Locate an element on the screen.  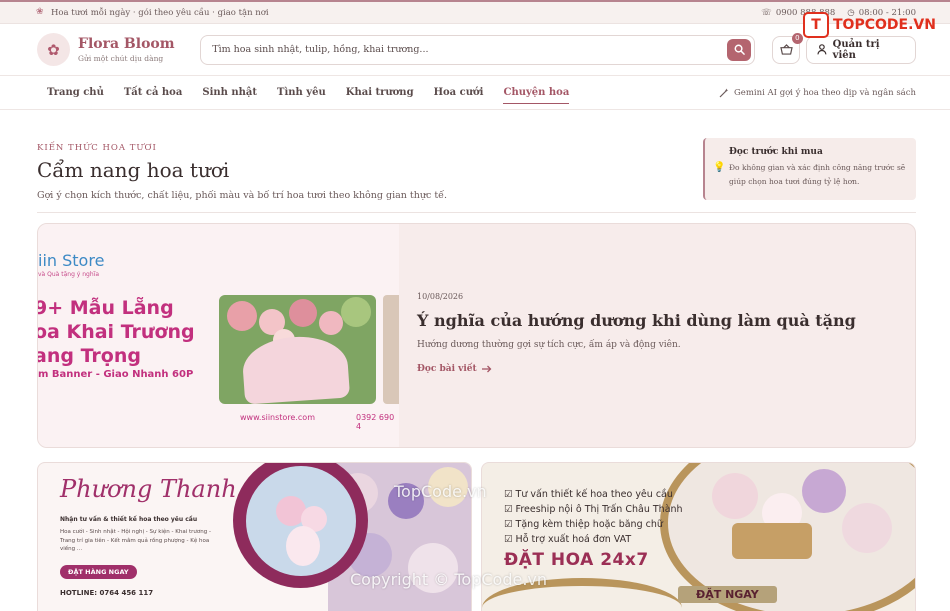
banner-brand: iin Store is located at coordinates (71, 260).